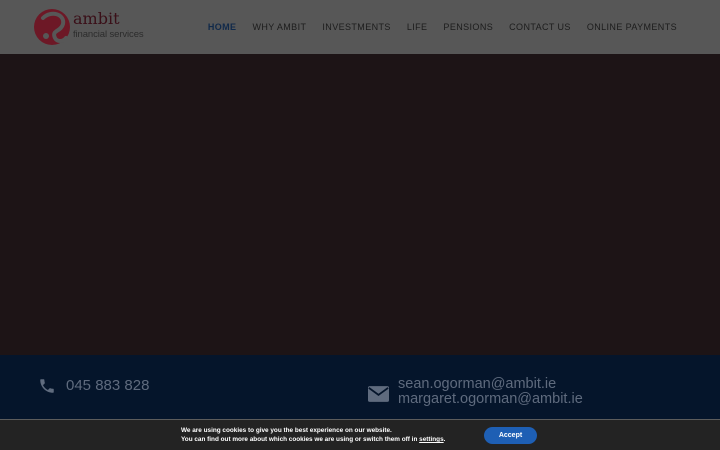  I want to click on nav-item-home: HOME, so click(222, 27).